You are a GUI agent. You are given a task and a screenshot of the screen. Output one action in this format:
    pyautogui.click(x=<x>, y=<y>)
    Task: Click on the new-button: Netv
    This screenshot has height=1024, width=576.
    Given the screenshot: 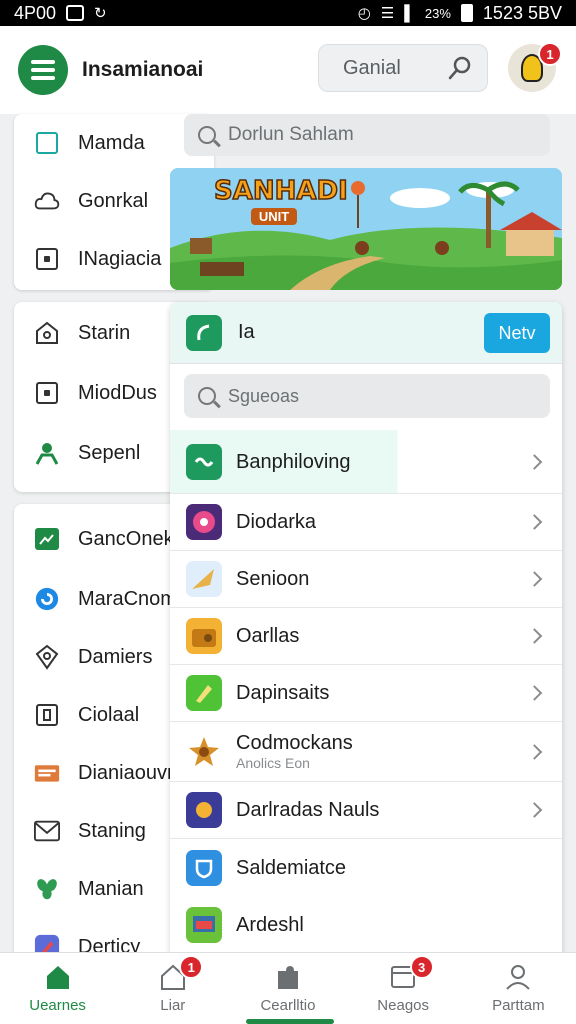 What is the action you would take?
    pyautogui.click(x=517, y=333)
    